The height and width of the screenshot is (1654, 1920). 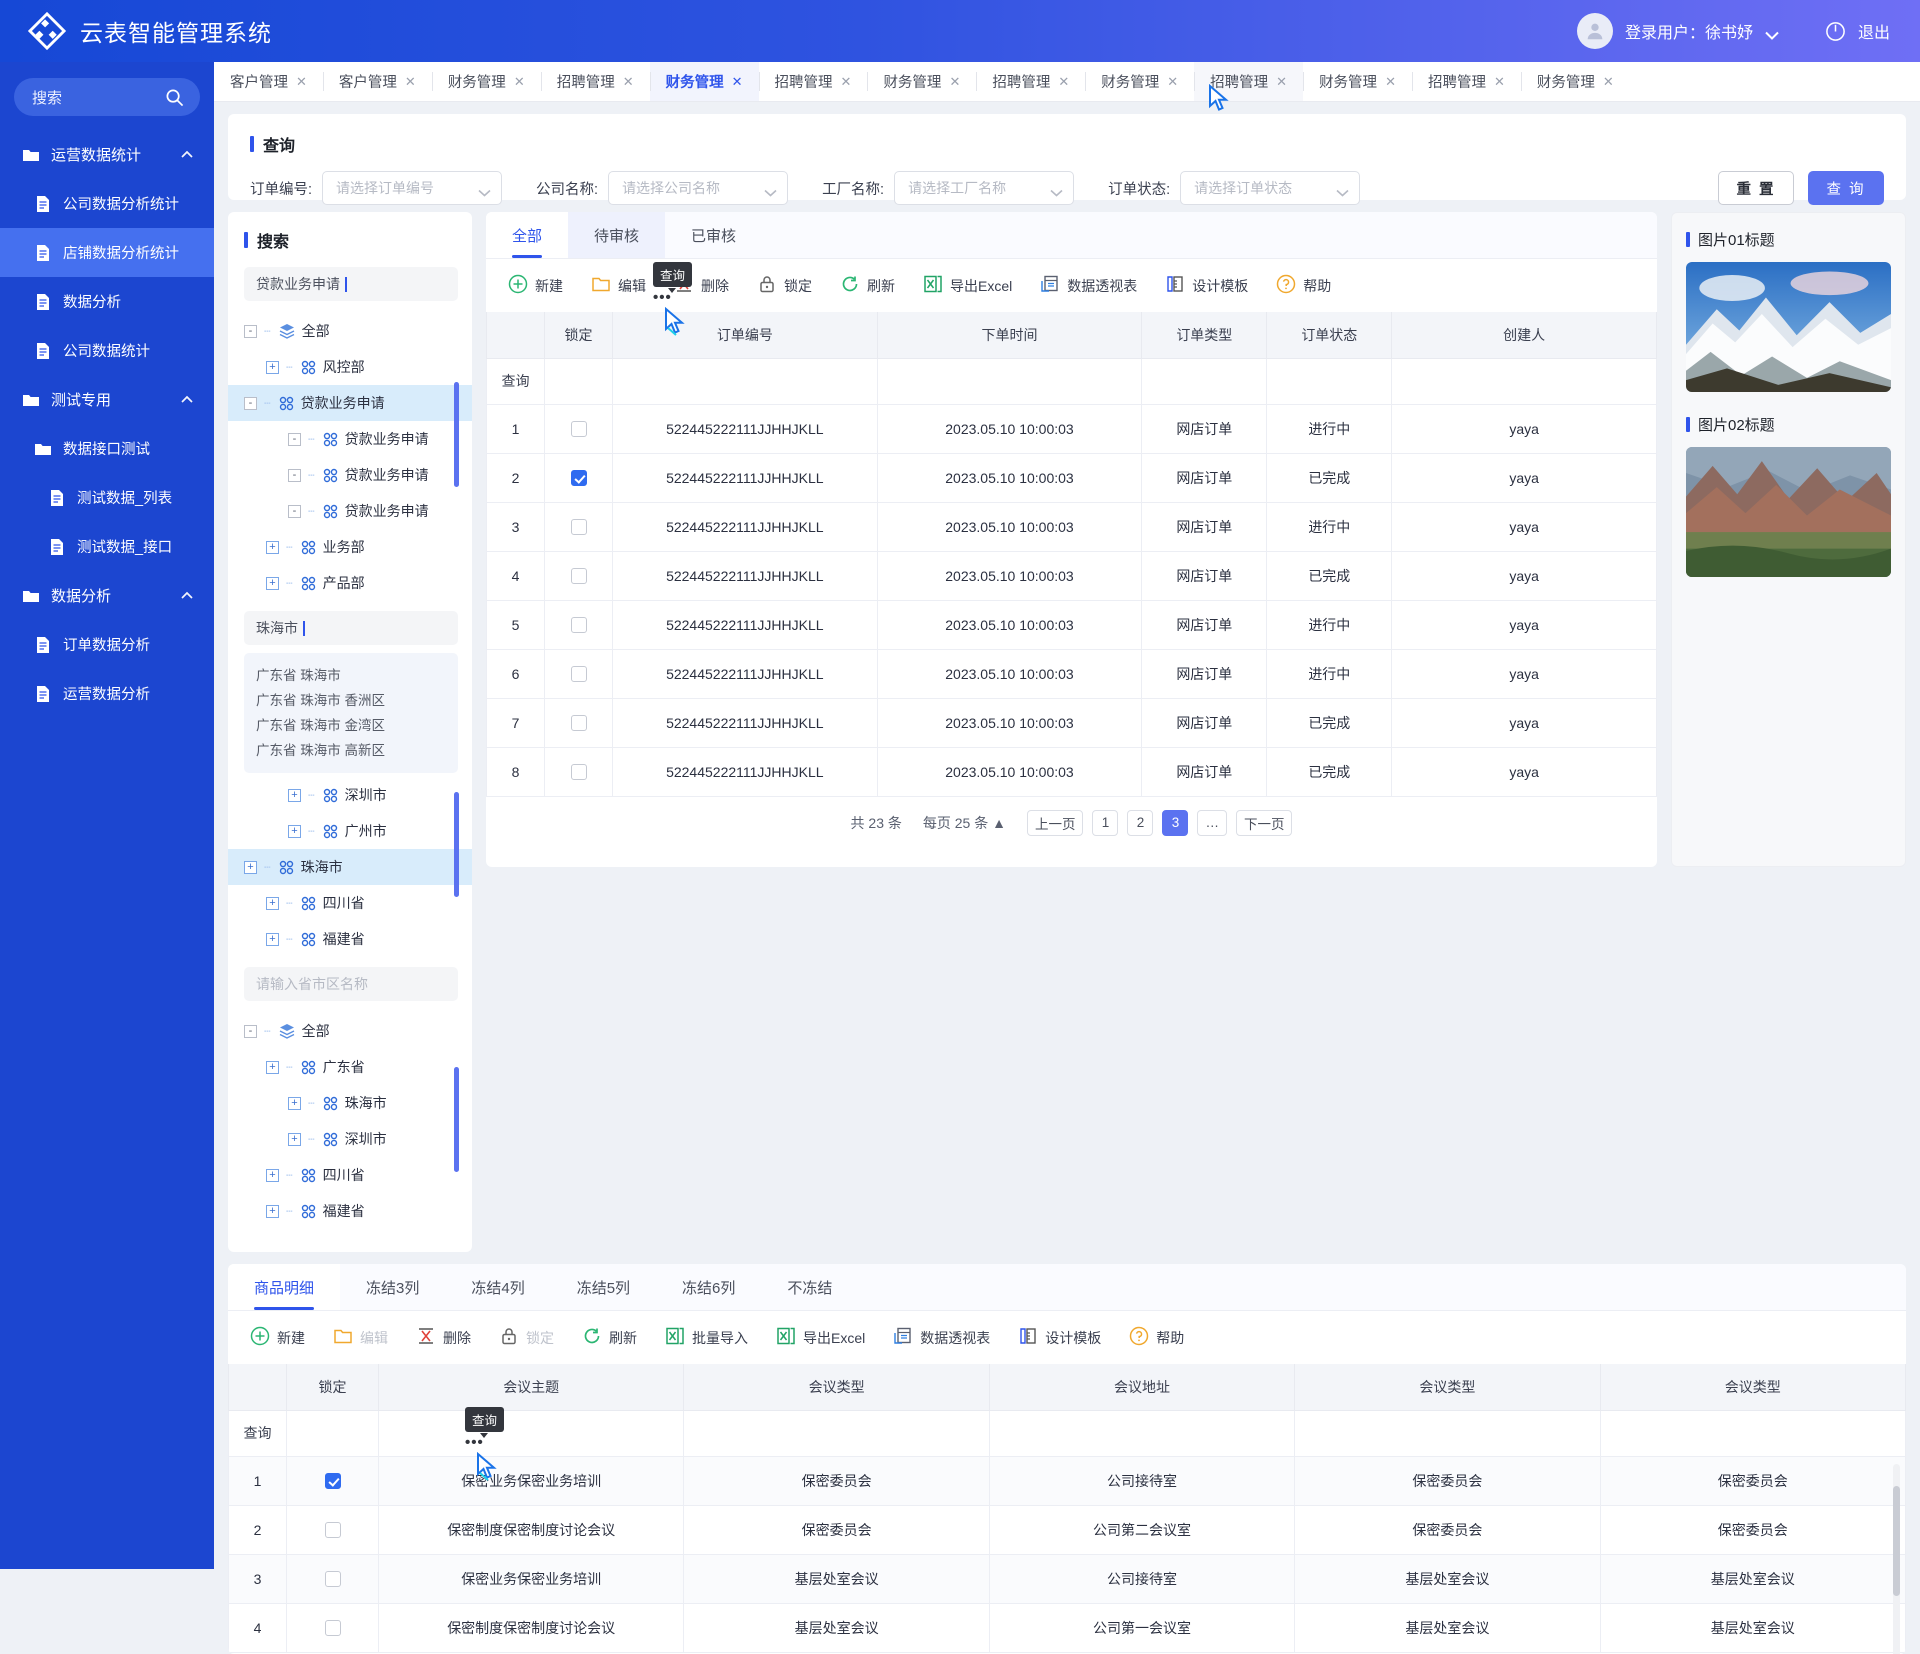 What do you see at coordinates (1846, 188) in the screenshot?
I see `query-button: 查 询` at bounding box center [1846, 188].